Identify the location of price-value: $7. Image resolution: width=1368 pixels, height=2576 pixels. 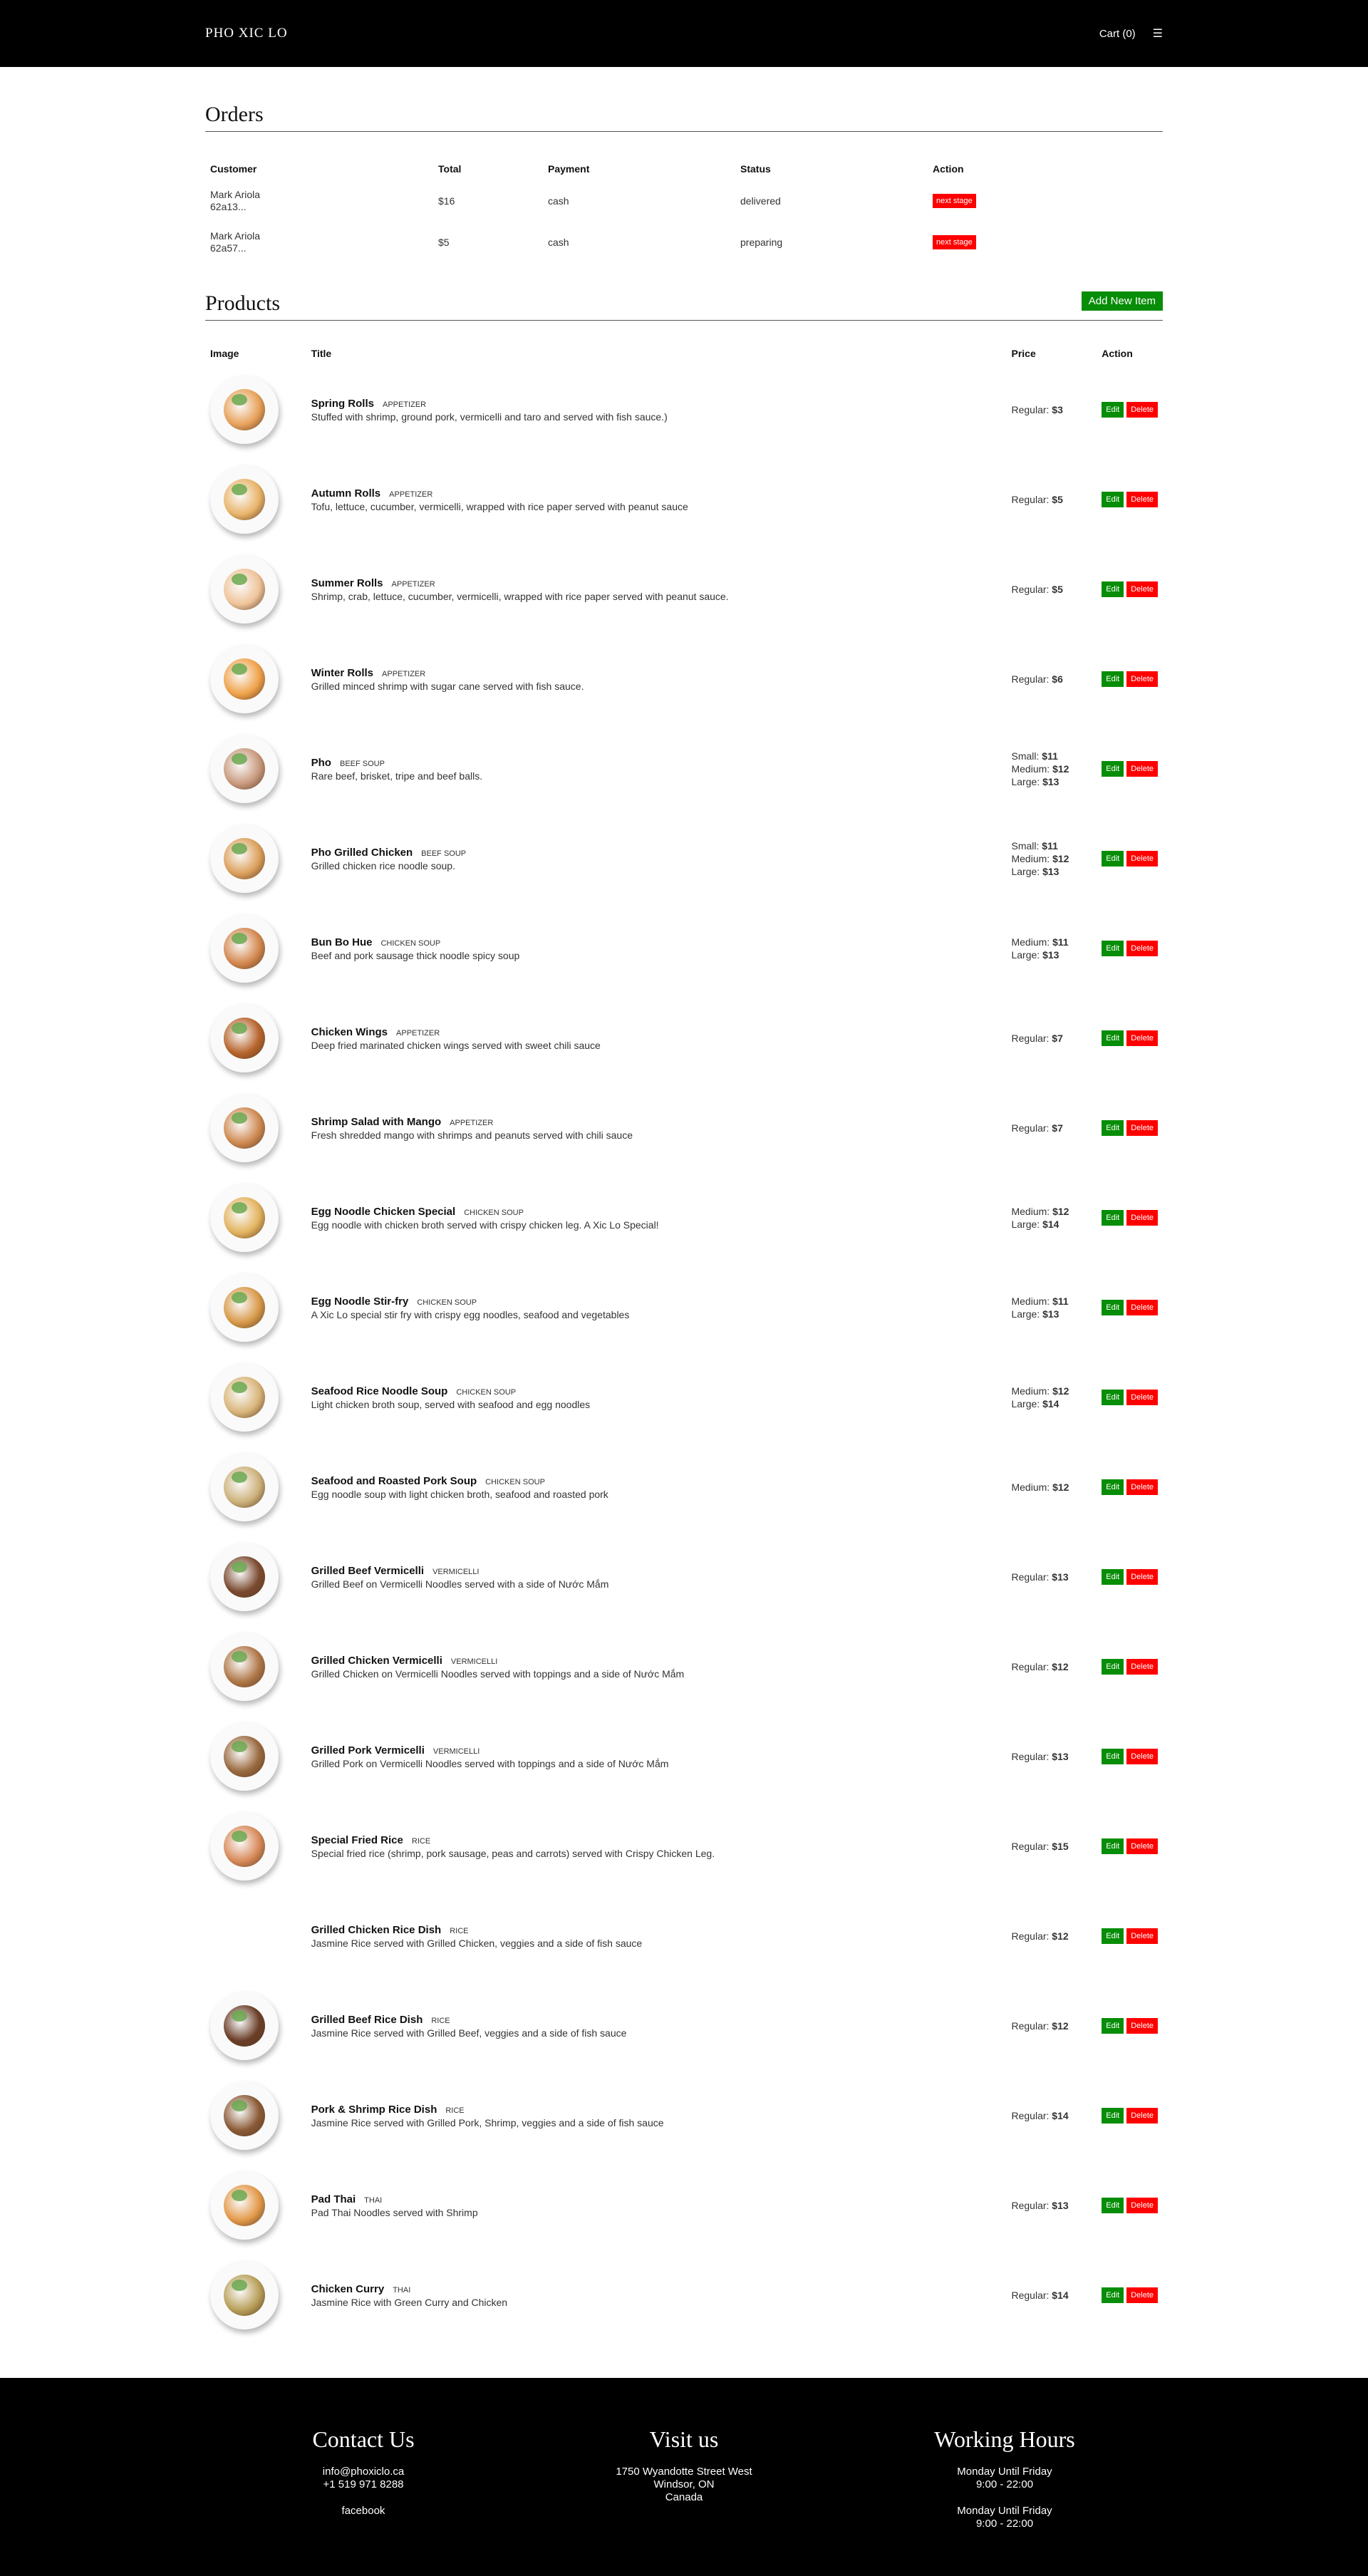
(1057, 1128).